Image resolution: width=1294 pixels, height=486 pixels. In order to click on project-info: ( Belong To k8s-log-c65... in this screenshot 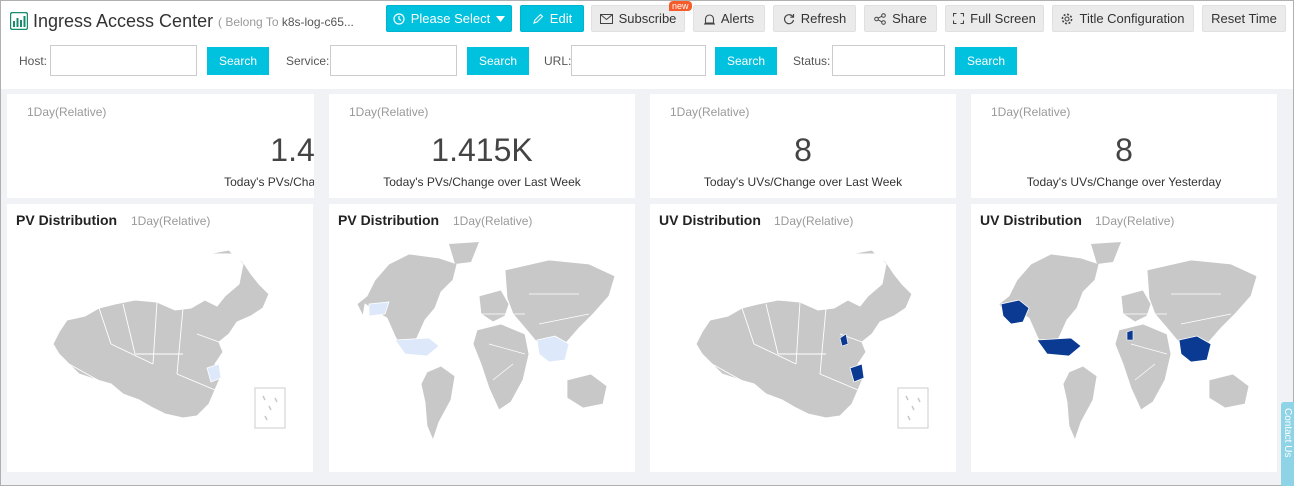, I will do `click(286, 22)`.